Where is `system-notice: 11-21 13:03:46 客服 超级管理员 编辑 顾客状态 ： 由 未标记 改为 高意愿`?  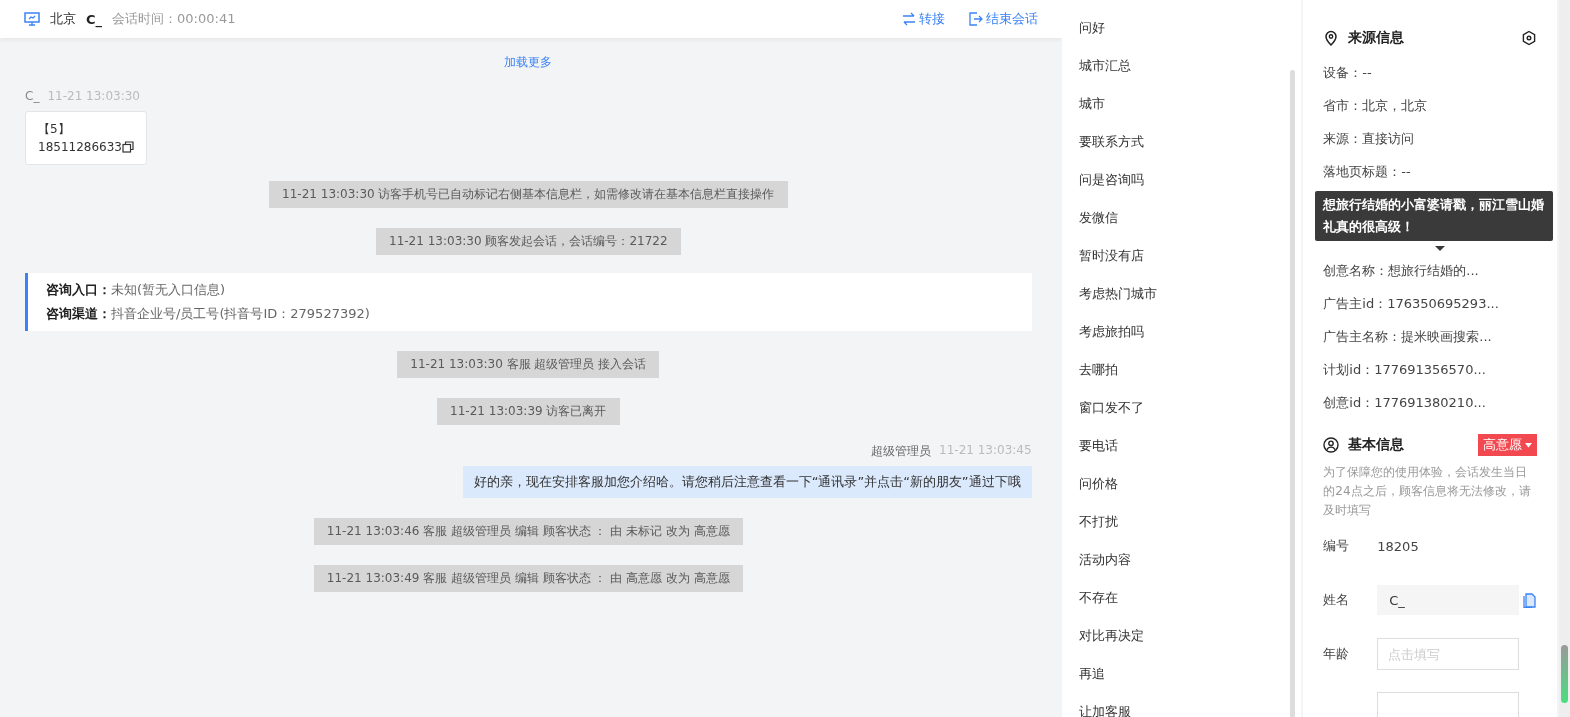 system-notice: 11-21 13:03:46 客服 超级管理员 编辑 顾客状态 ： 由 未标记 改为 高意愿 is located at coordinates (528, 531).